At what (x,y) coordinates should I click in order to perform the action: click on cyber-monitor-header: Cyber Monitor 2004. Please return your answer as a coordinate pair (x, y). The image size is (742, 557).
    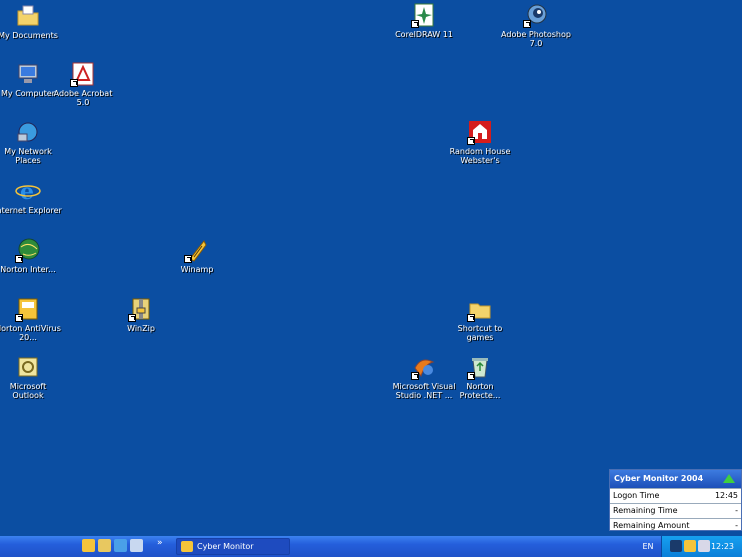
    Looking at the image, I should click on (675, 479).